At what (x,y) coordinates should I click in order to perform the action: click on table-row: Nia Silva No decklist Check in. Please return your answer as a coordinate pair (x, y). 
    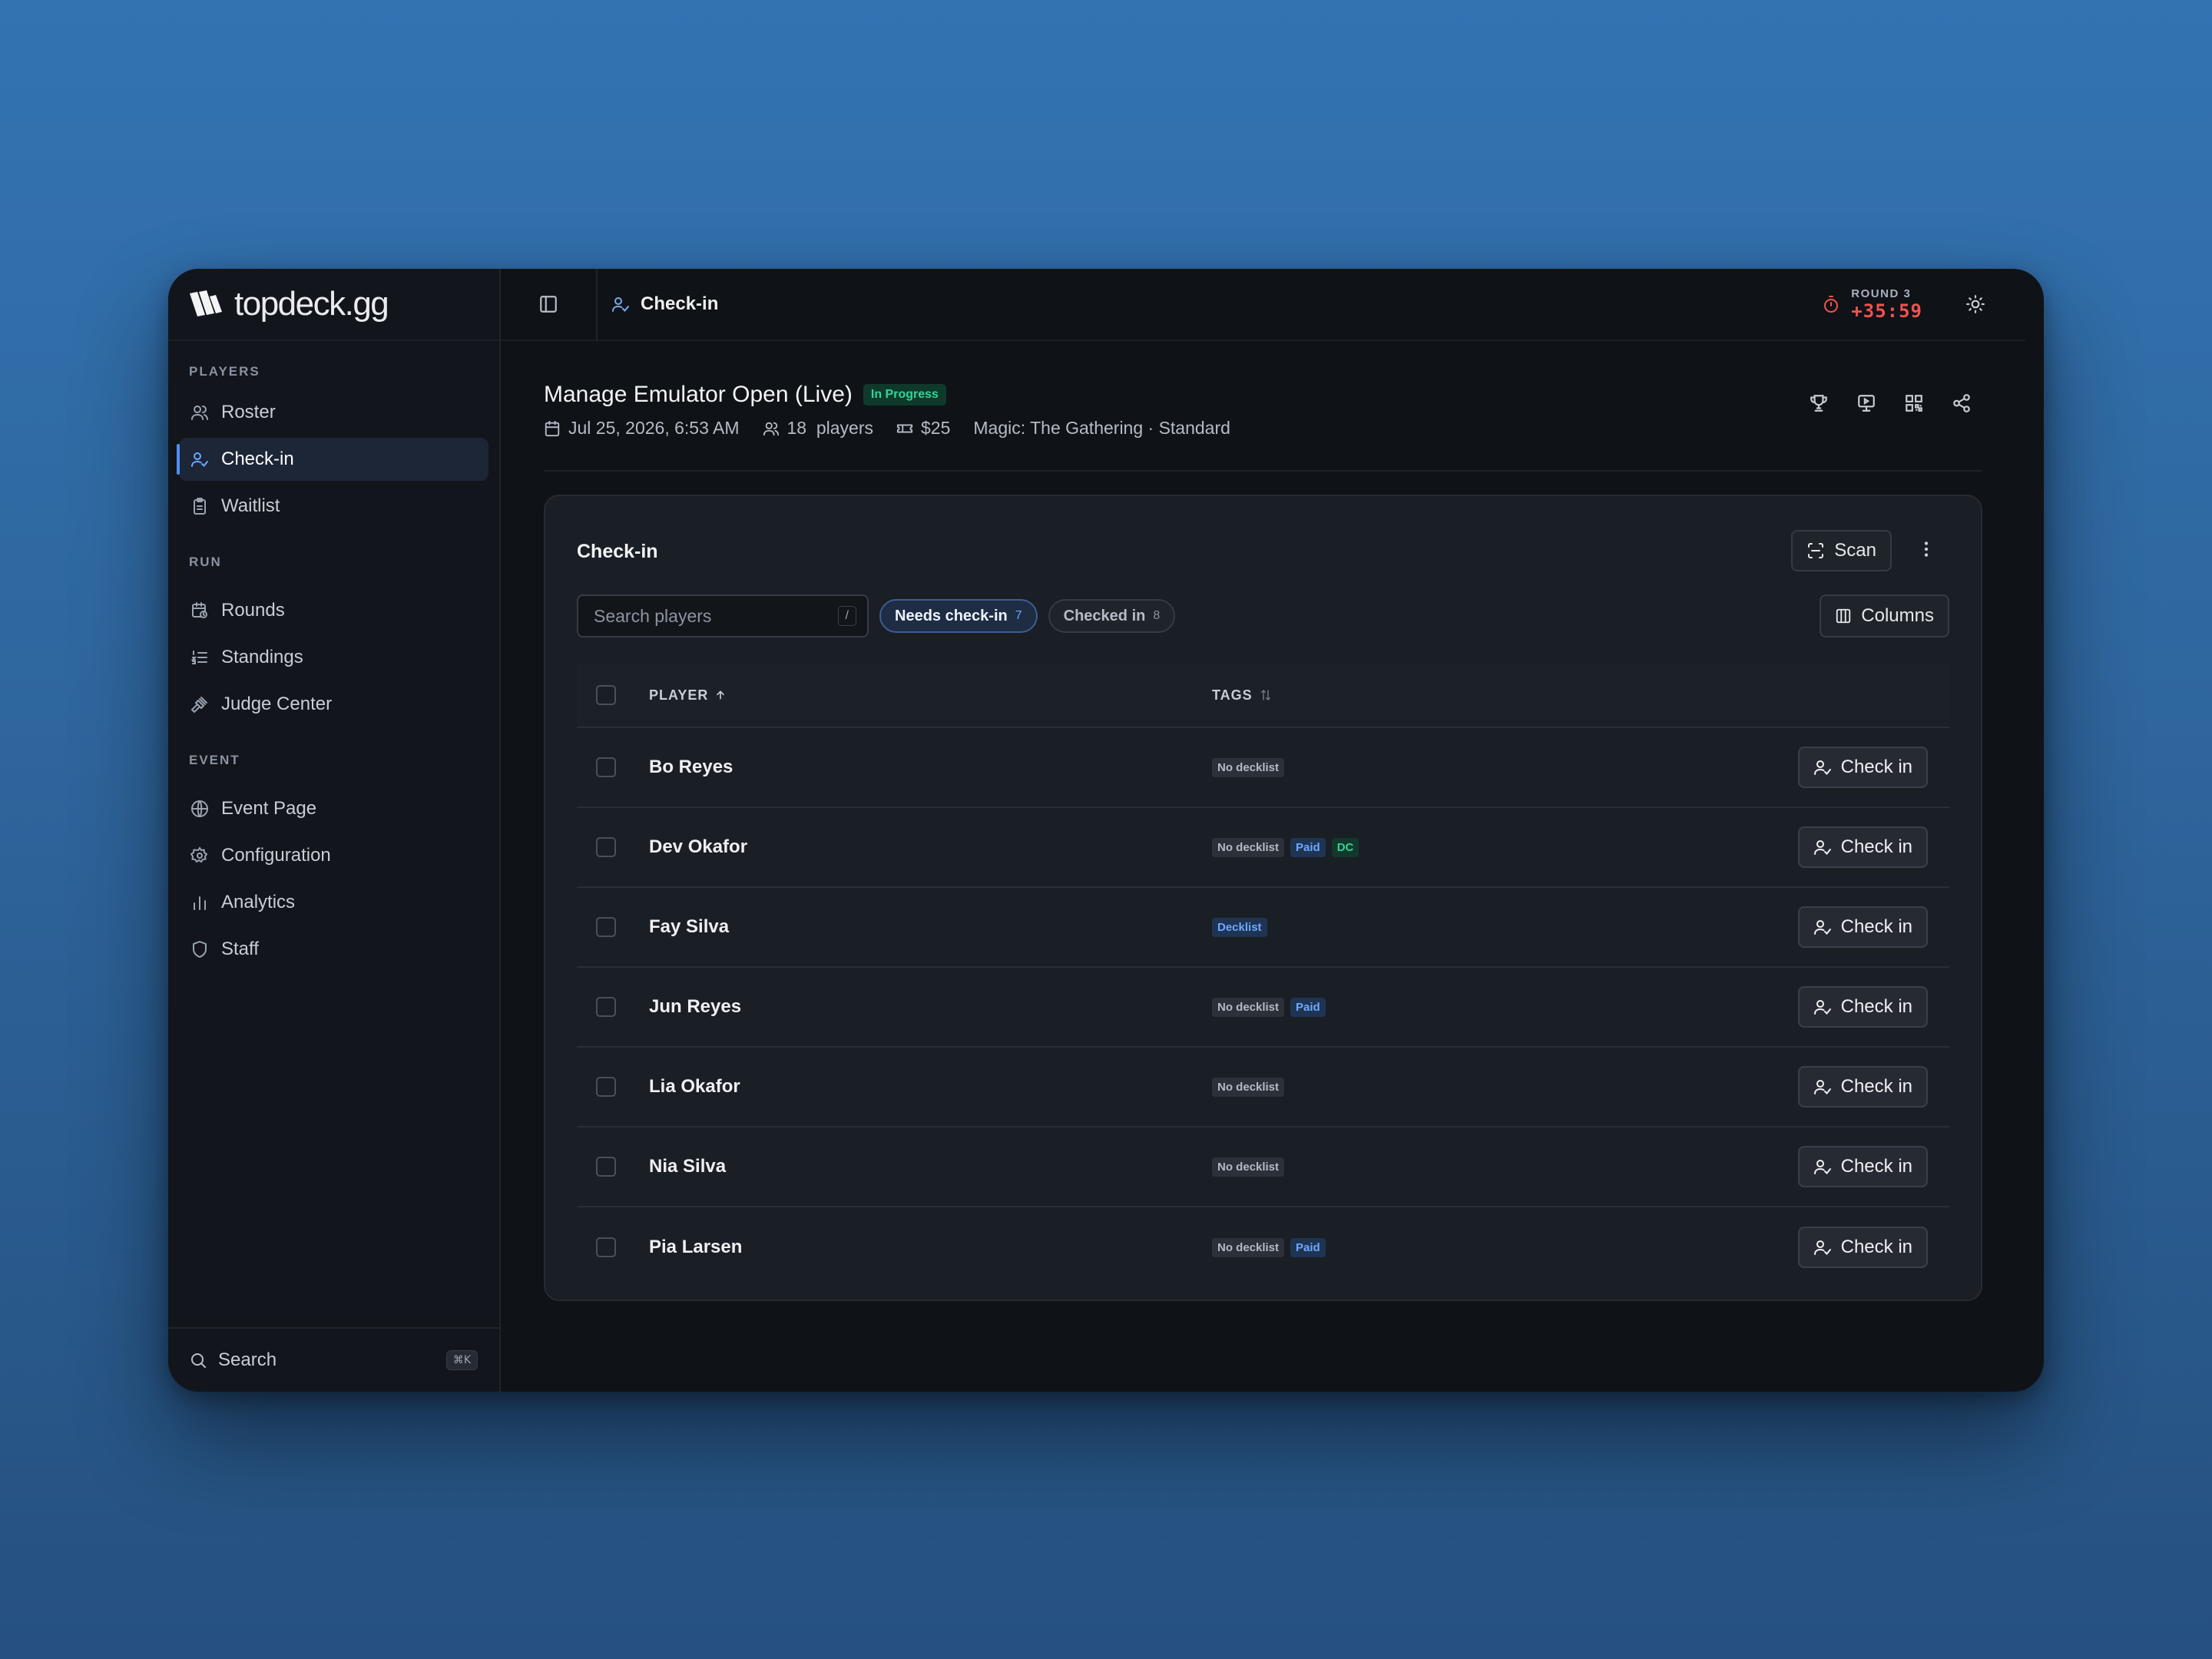
    Looking at the image, I should click on (1263, 1168).